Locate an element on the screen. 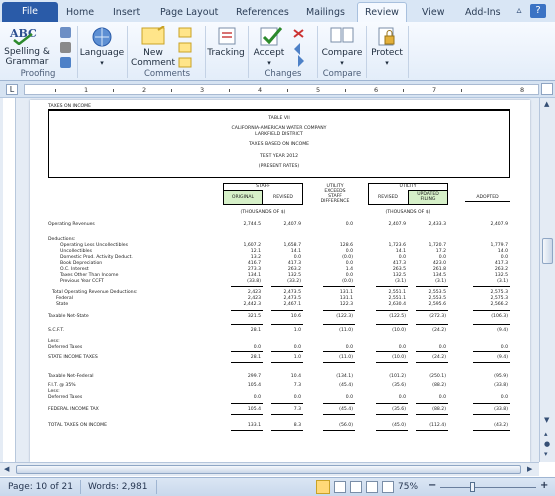  outline-icon is located at coordinates (372, 487).